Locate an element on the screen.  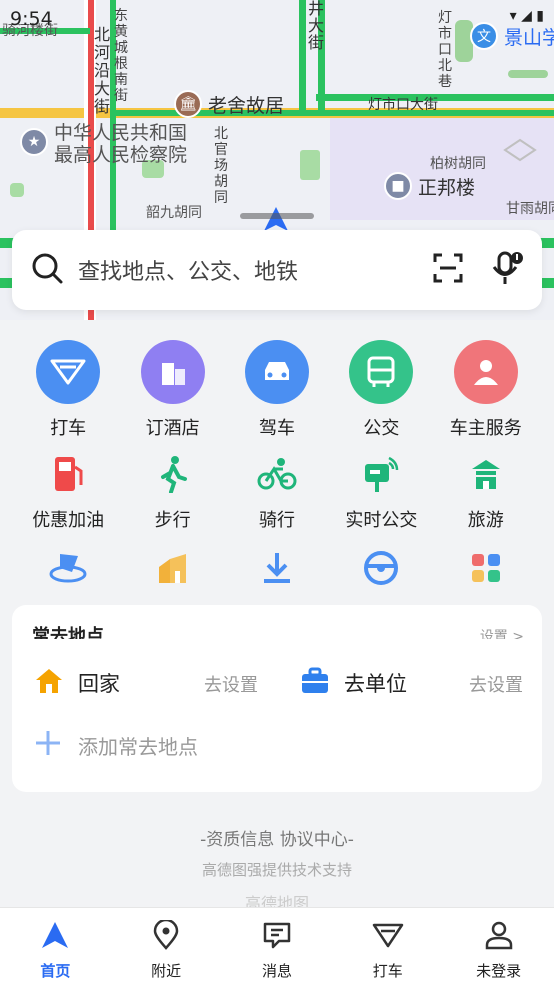
service-bus: 公交 is located at coordinates (381, 390).